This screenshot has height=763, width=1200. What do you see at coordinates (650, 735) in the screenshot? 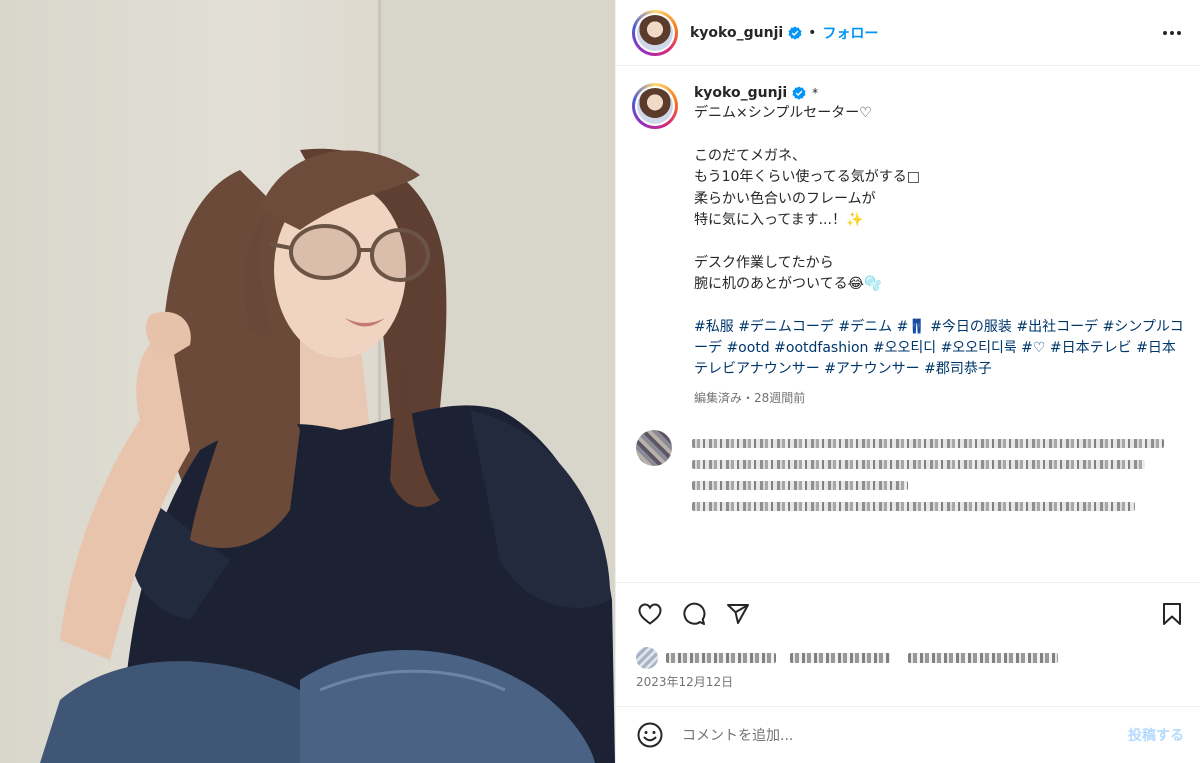
I see `smile-icon` at bounding box center [650, 735].